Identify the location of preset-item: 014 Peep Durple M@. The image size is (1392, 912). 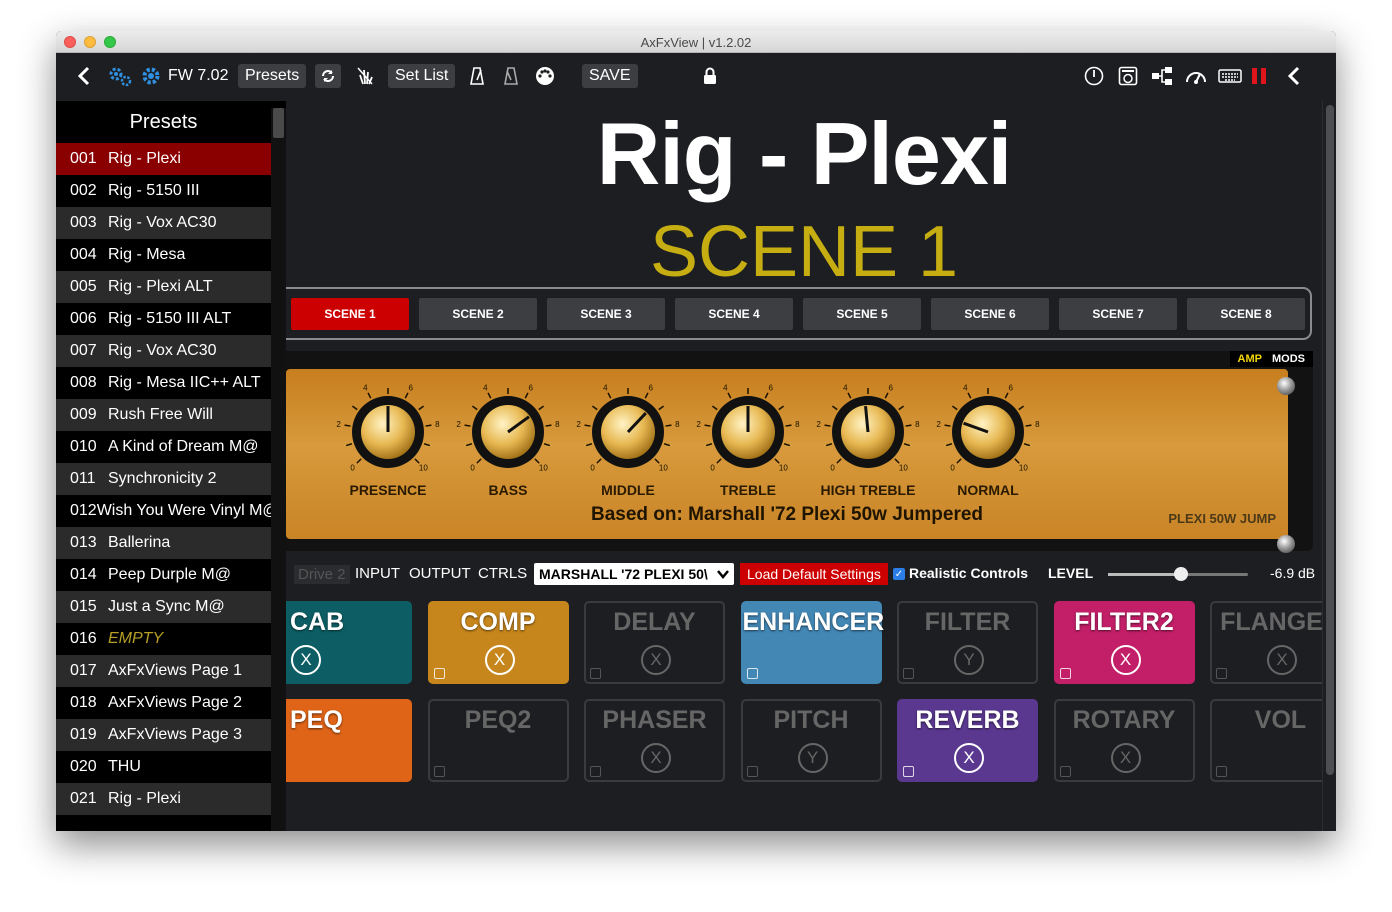
(163, 575).